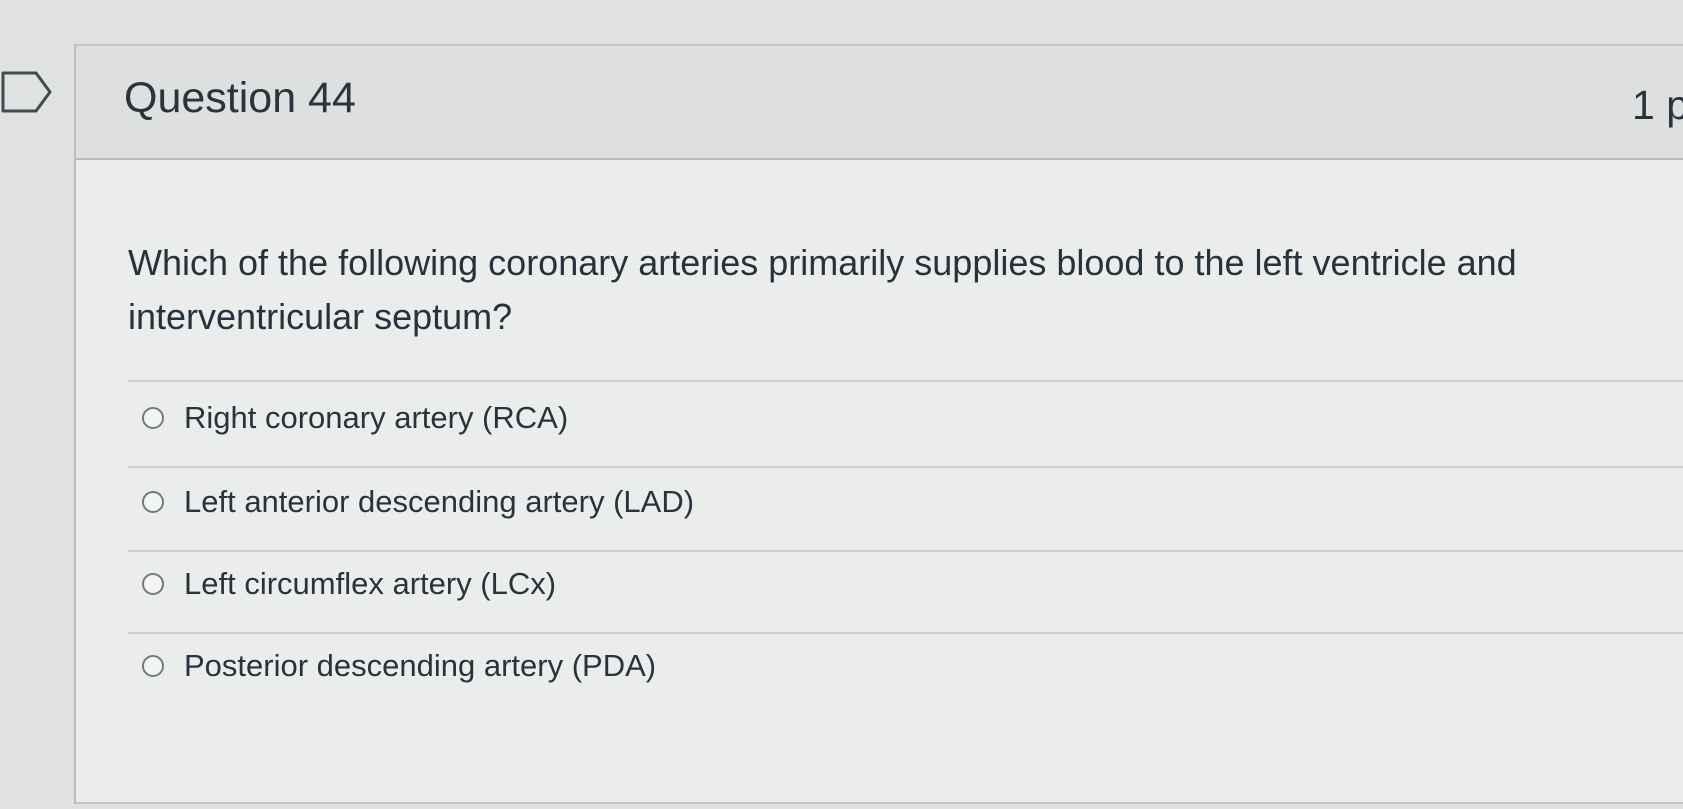 The width and height of the screenshot is (1683, 809). I want to click on answer-option: Posterior descending artery (PDA), so click(399, 666).